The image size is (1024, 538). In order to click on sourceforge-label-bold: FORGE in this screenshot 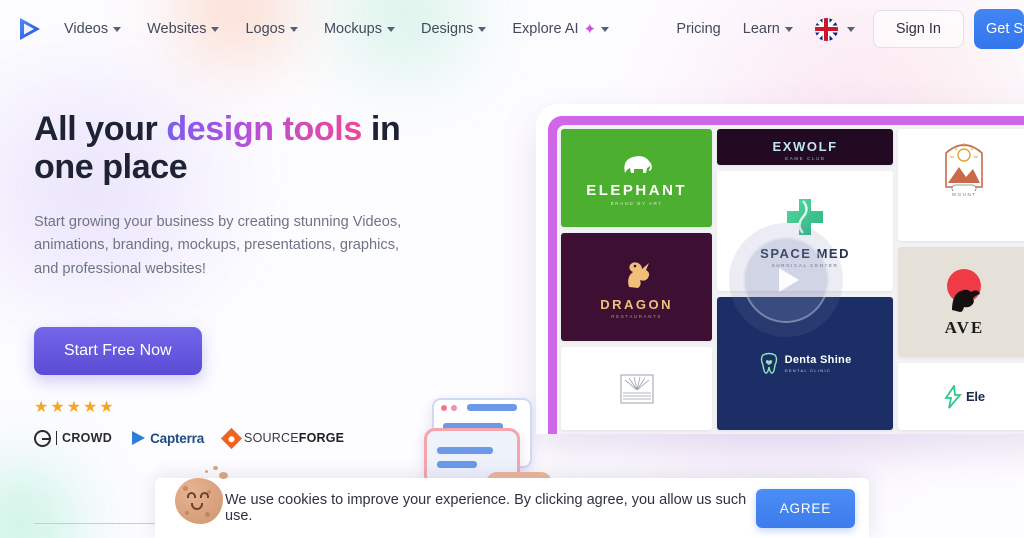, I will do `click(321, 438)`.